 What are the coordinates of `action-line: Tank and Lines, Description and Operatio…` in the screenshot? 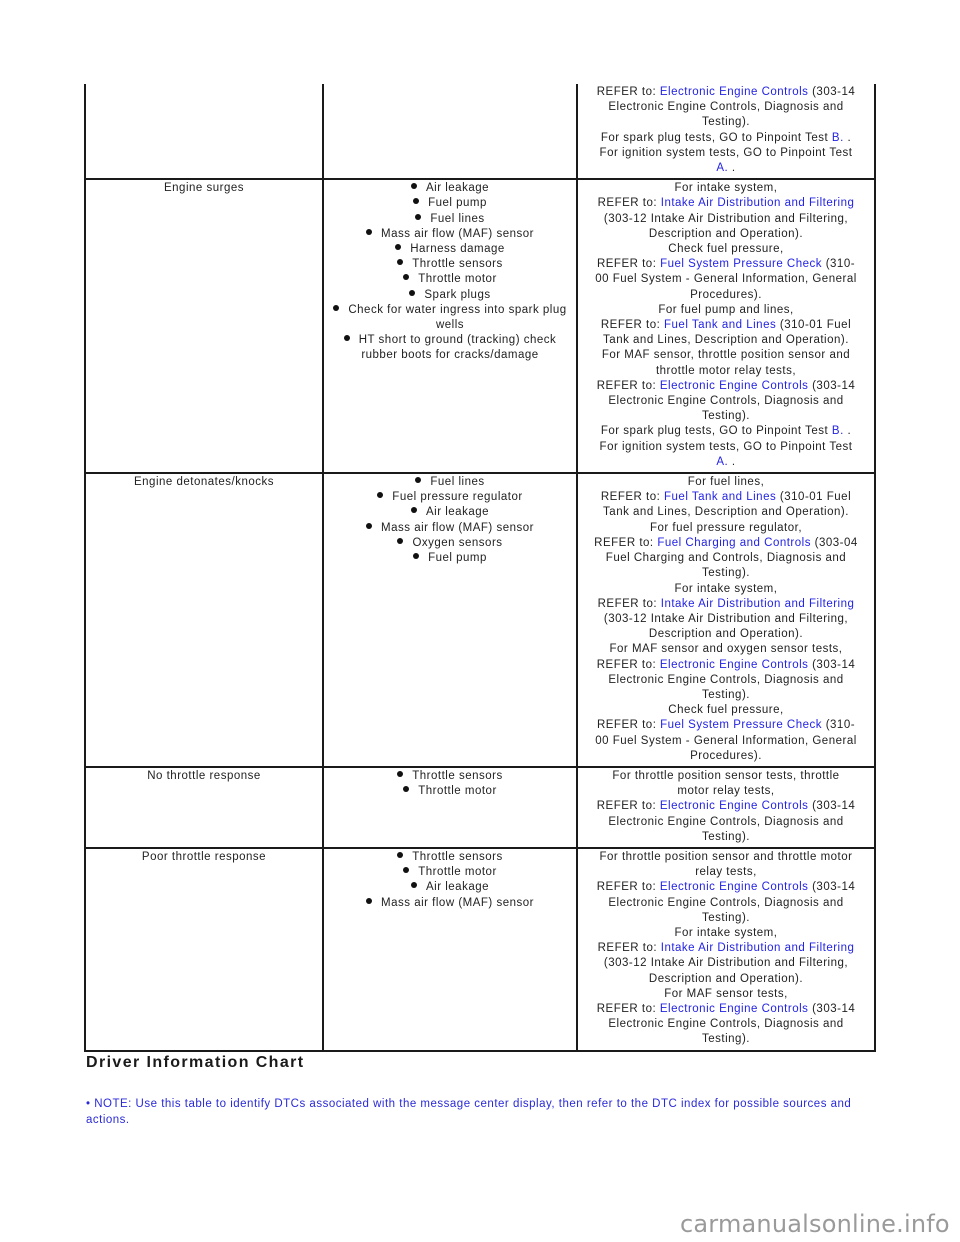 It's located at (726, 340).